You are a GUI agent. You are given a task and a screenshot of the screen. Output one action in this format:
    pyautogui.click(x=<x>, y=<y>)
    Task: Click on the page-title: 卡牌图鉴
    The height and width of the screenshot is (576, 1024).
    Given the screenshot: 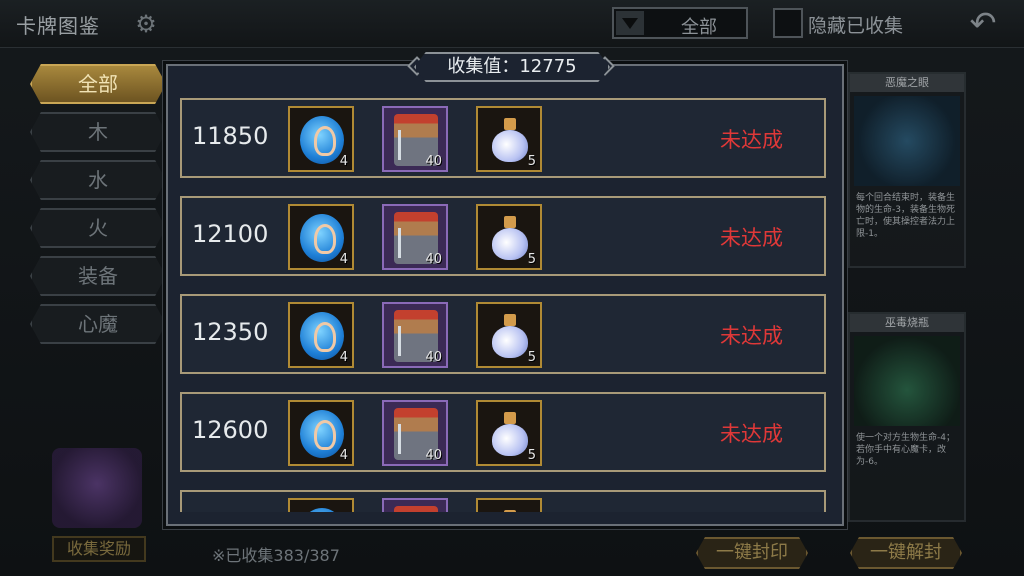 What is the action you would take?
    pyautogui.click(x=58, y=26)
    